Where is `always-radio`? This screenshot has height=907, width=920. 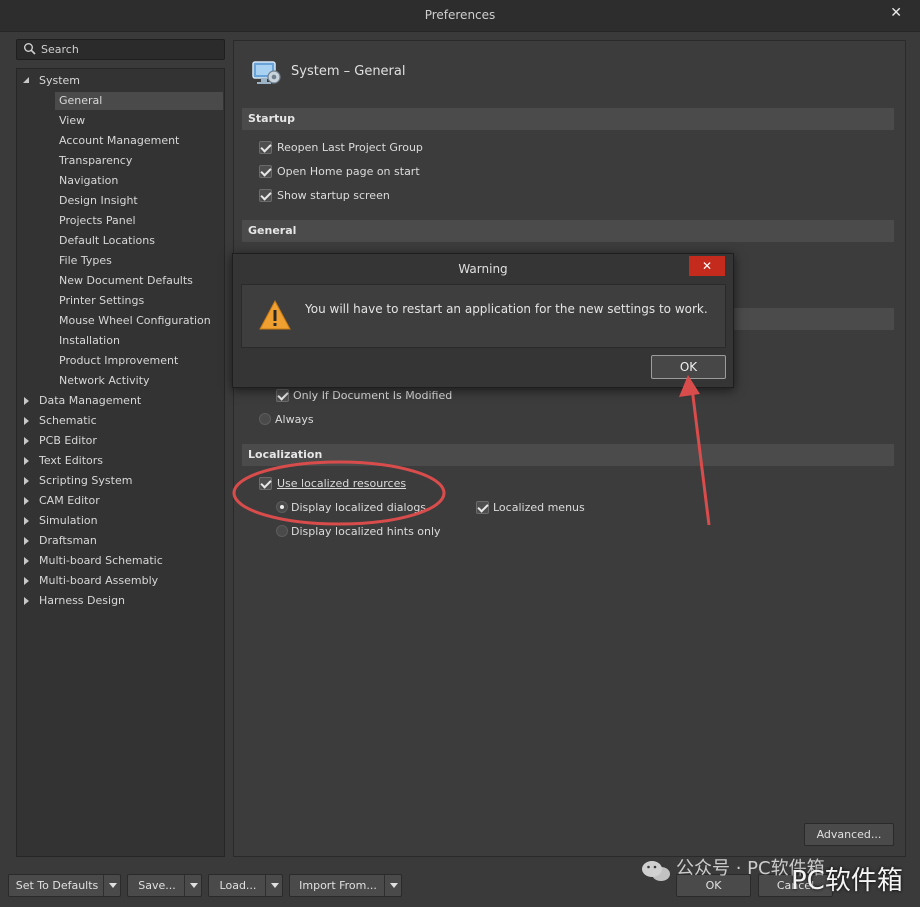
always-radio is located at coordinates (265, 419).